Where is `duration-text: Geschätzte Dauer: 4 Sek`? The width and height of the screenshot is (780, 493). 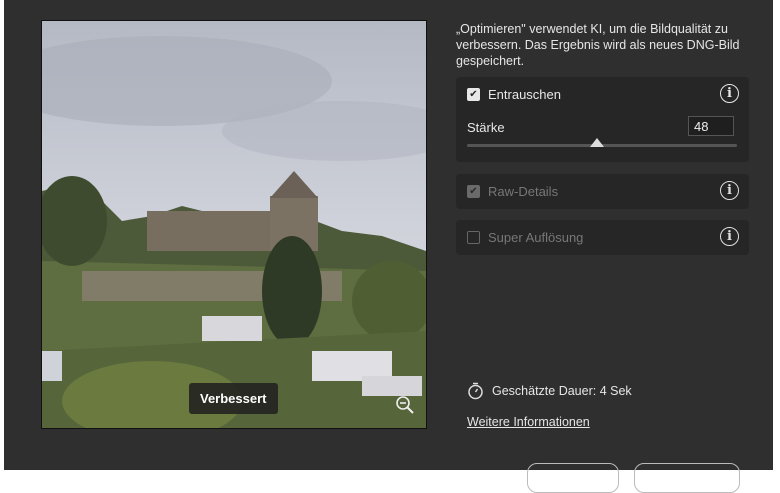 duration-text: Geschätzte Dauer: 4 Sek is located at coordinates (562, 391).